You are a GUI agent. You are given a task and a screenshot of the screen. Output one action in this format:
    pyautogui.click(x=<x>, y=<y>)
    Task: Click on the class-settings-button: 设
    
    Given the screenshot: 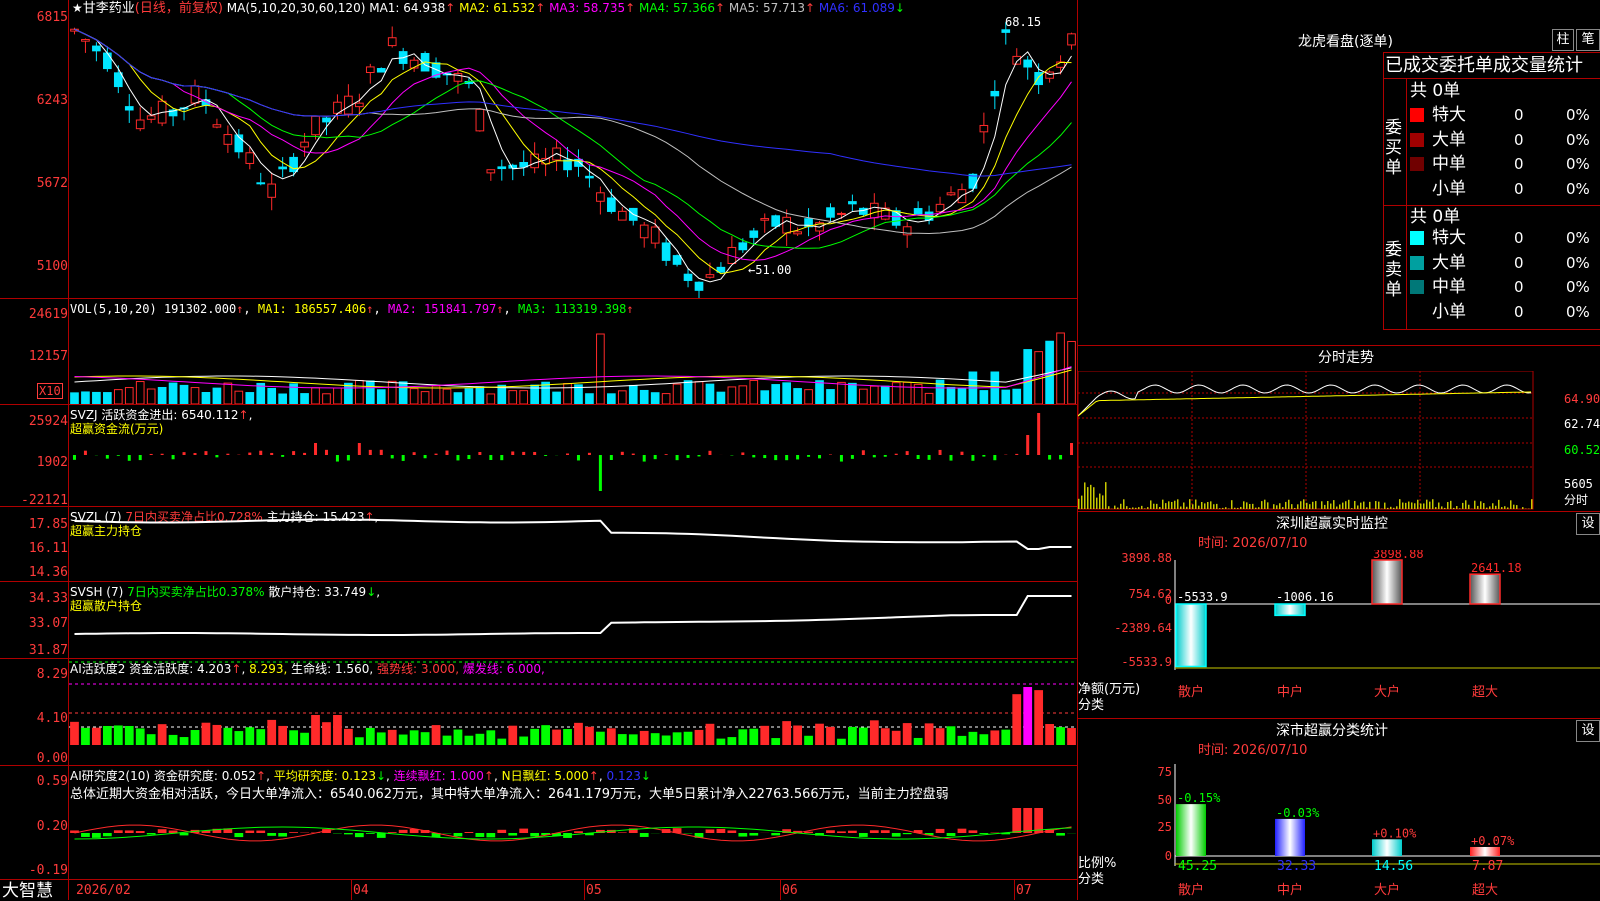 What is the action you would take?
    pyautogui.click(x=1588, y=731)
    